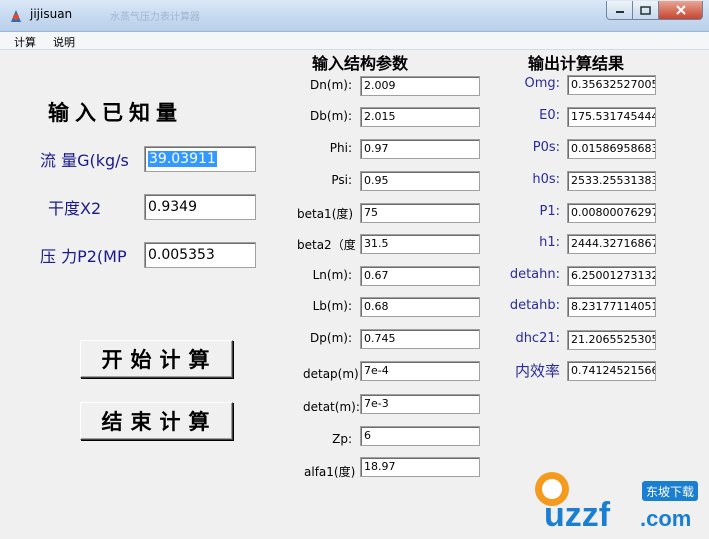 The width and height of the screenshot is (709, 539). Describe the element at coordinates (420, 213) in the screenshot. I see `structure-input: 75` at that location.